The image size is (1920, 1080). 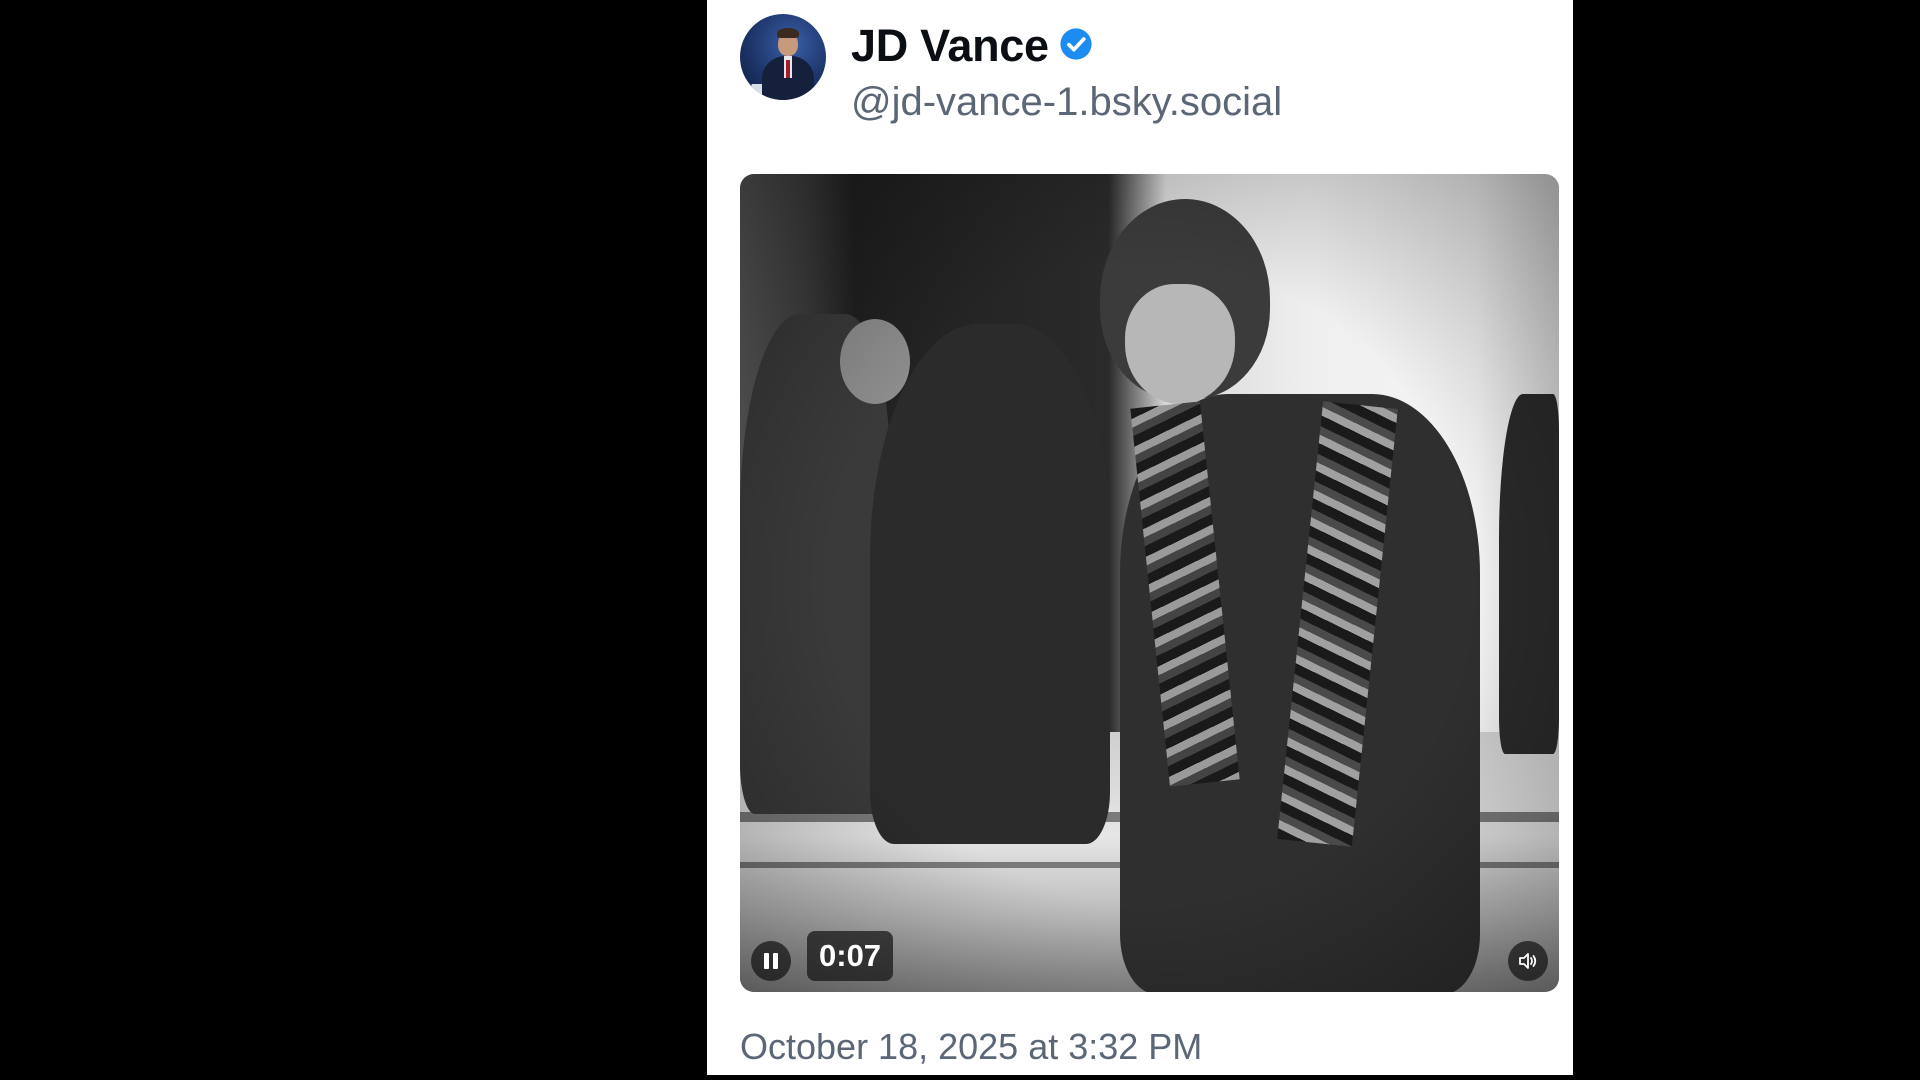 What do you see at coordinates (950, 46) in the screenshot?
I see `author-display-name: JD Vance` at bounding box center [950, 46].